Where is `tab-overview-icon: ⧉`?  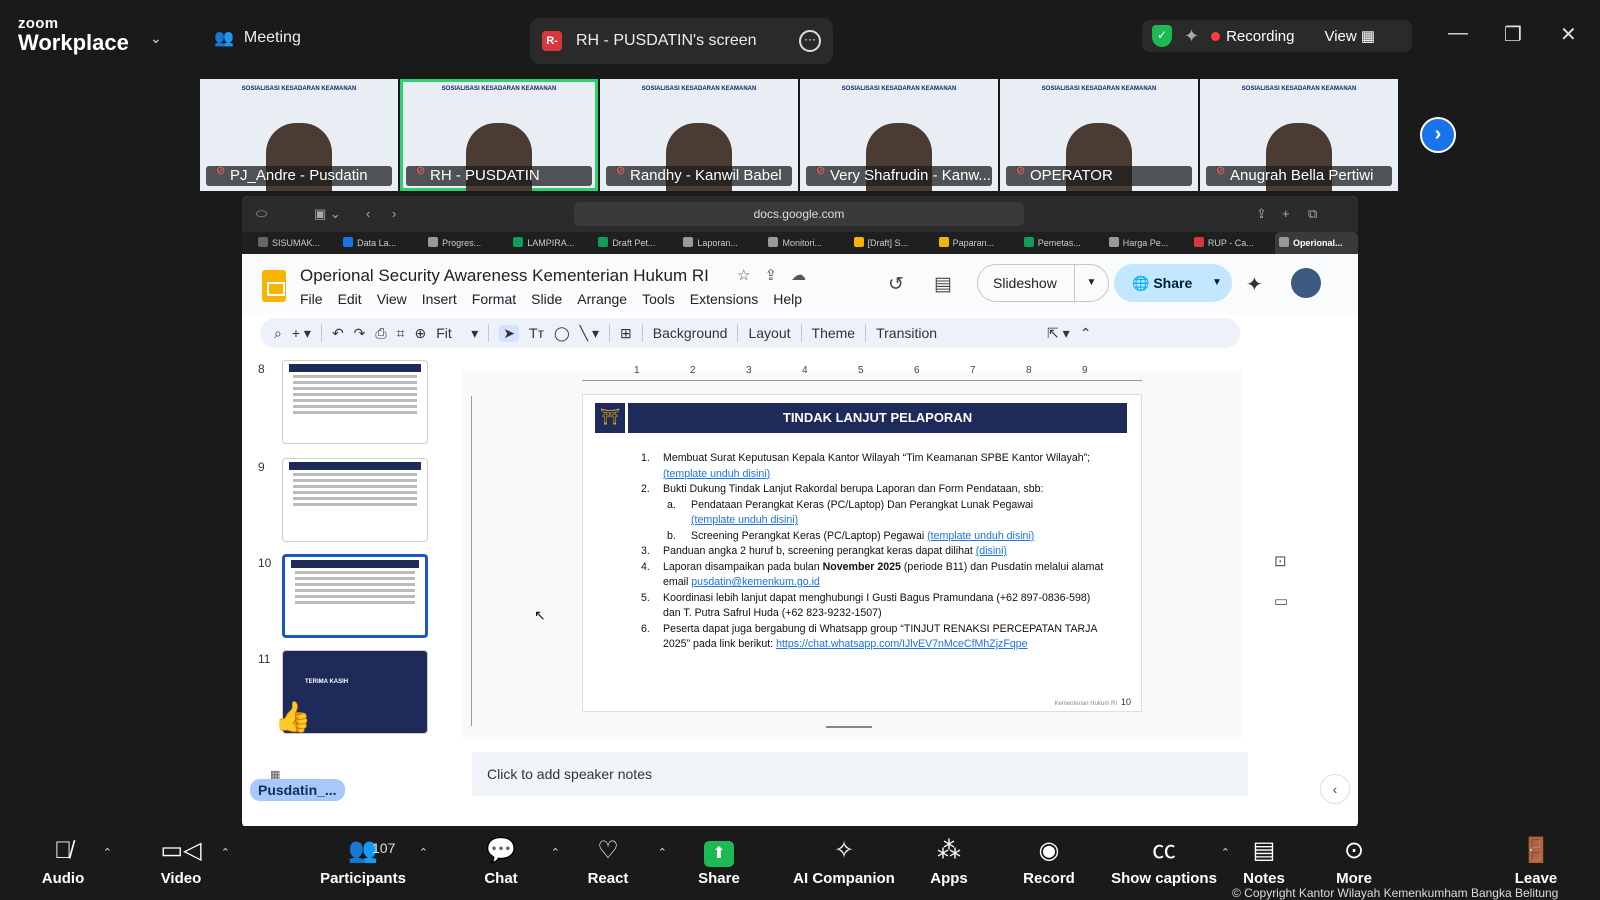 tab-overview-icon: ⧉ is located at coordinates (1312, 214).